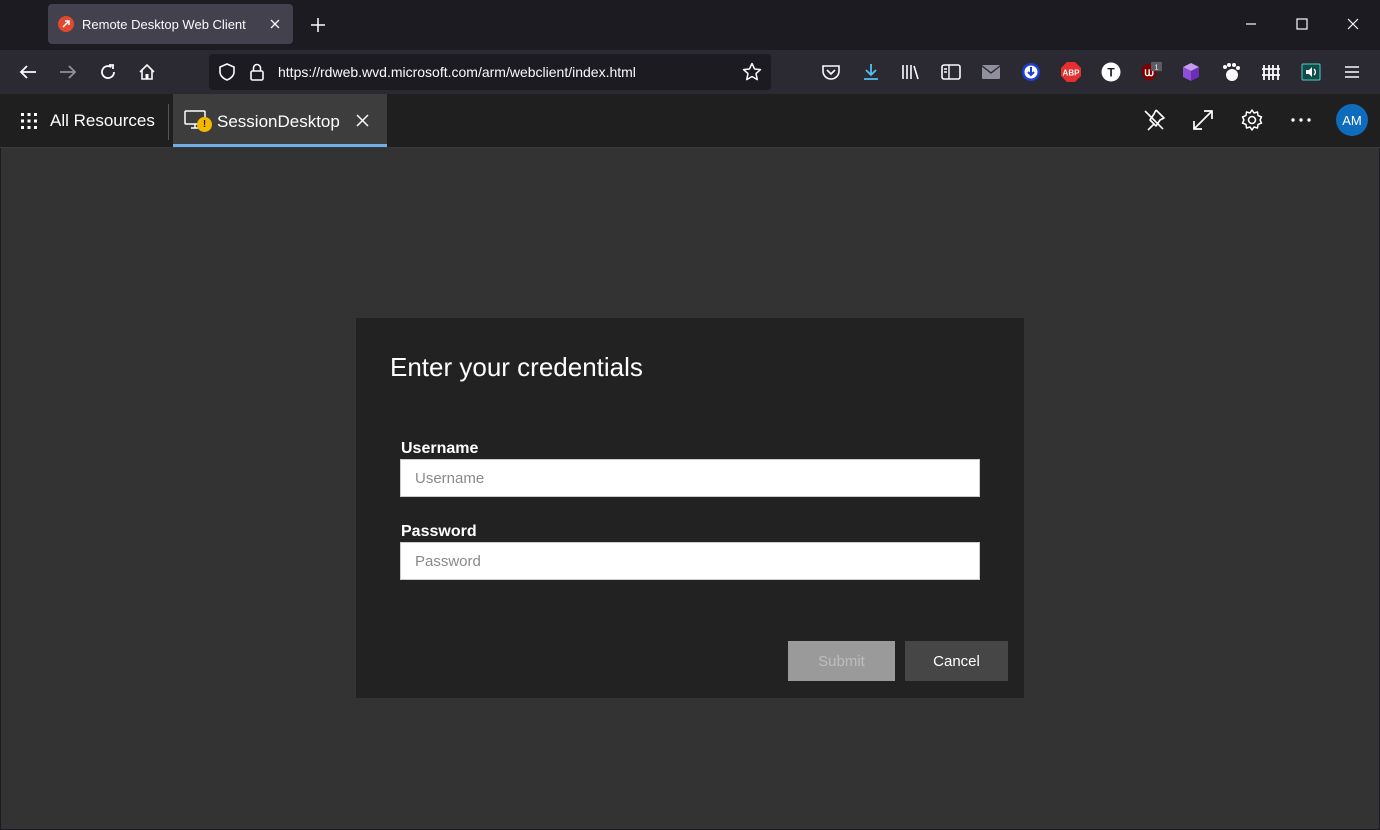 The image size is (1380, 830). I want to click on session-desktop-tab: ! SessionDesktop, so click(280, 120).